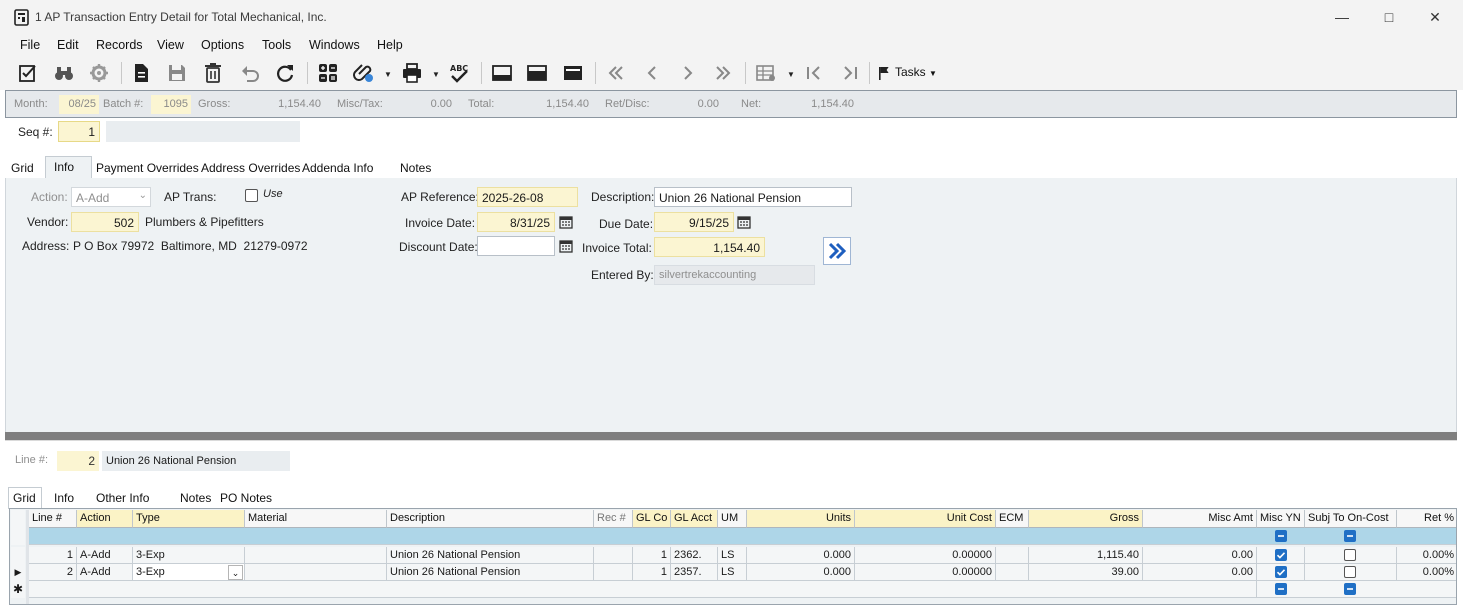 Image resolution: width=1463 pixels, height=605 pixels. Describe the element at coordinates (694, 572) in the screenshot. I see `row-gl-acct: 2357.` at that location.